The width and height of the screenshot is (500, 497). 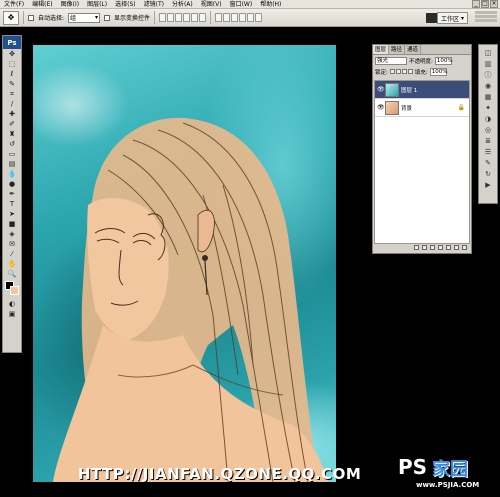 What do you see at coordinates (485, 4) in the screenshot?
I see `maximize-button: □` at bounding box center [485, 4].